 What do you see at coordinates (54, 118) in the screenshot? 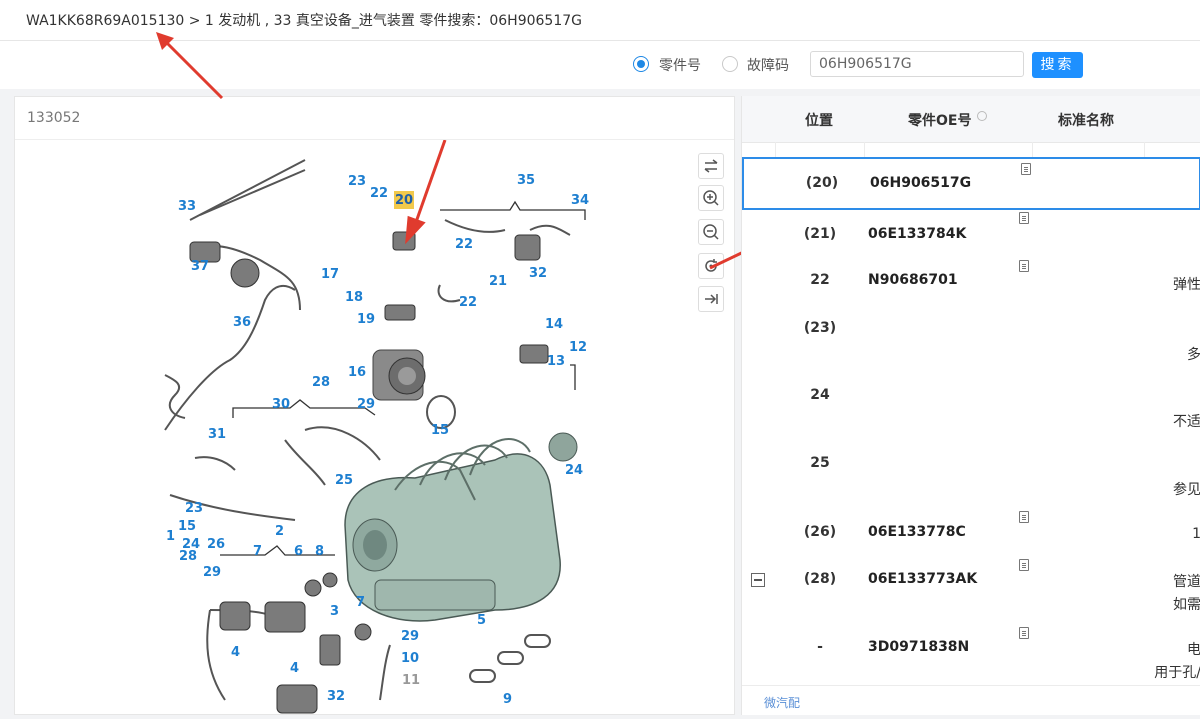
I see `diagram-id: 133052` at bounding box center [54, 118].